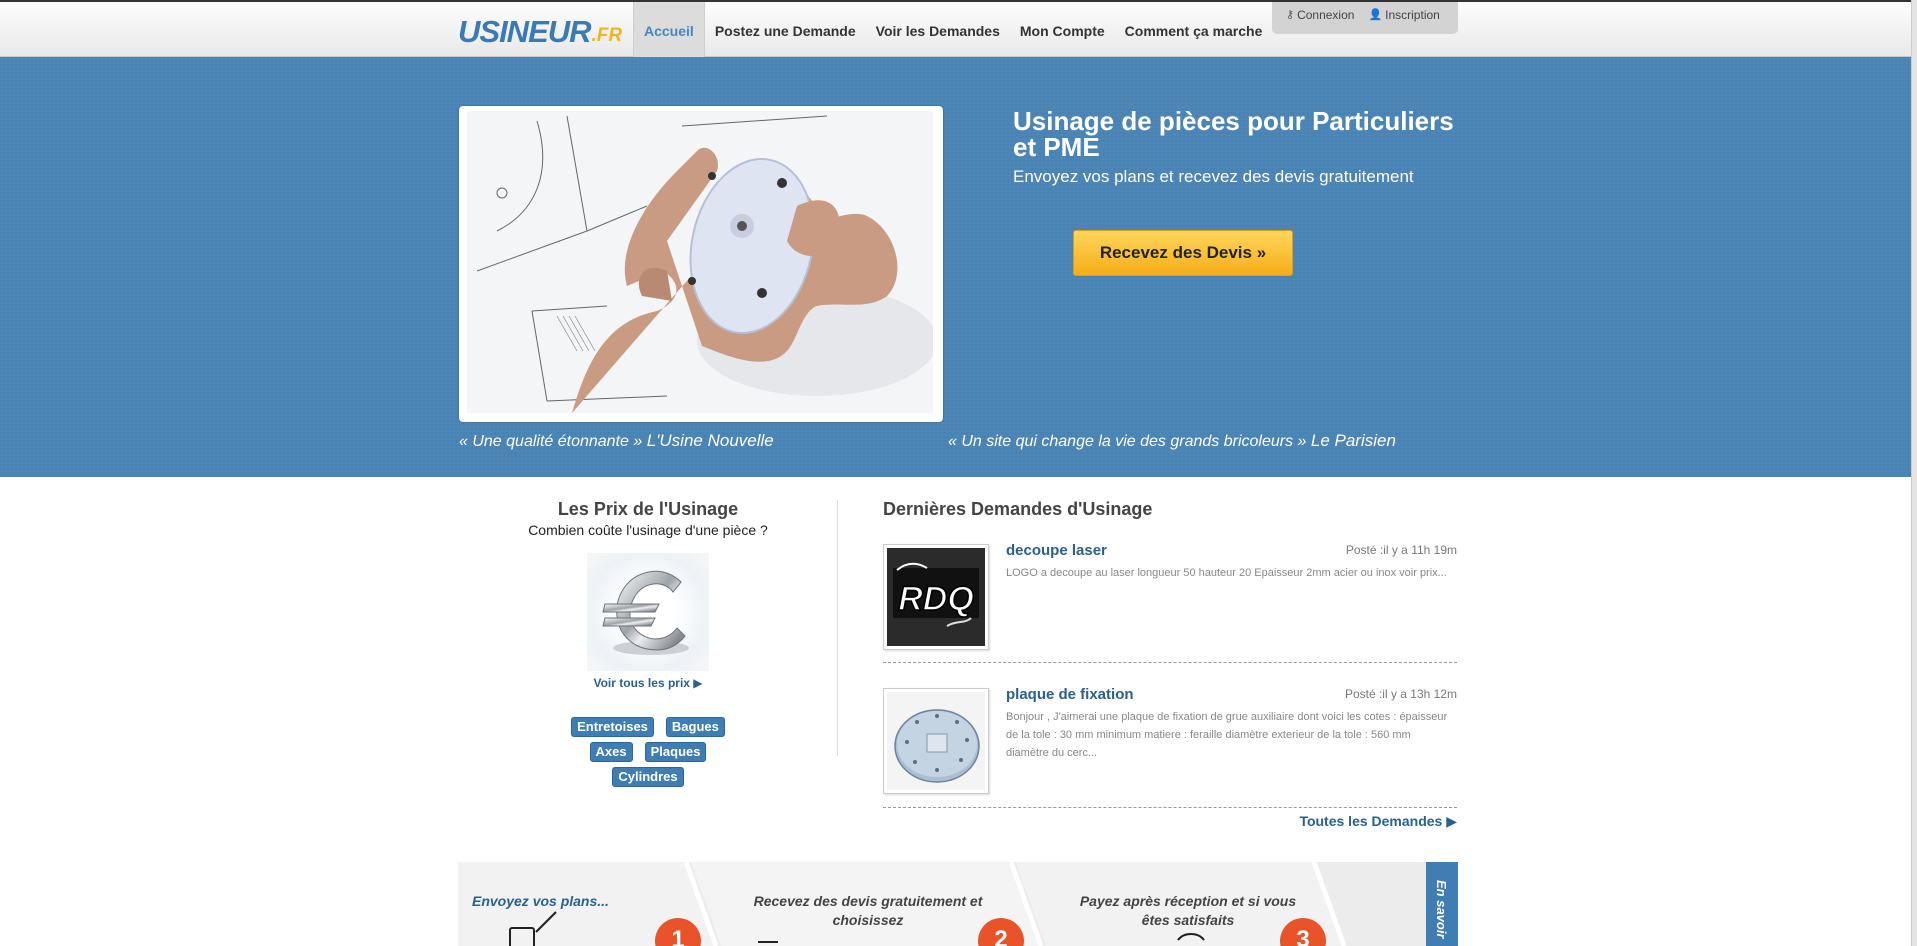 The width and height of the screenshot is (1917, 946). What do you see at coordinates (675, 752) in the screenshot?
I see `tag-plaques: Plaques` at bounding box center [675, 752].